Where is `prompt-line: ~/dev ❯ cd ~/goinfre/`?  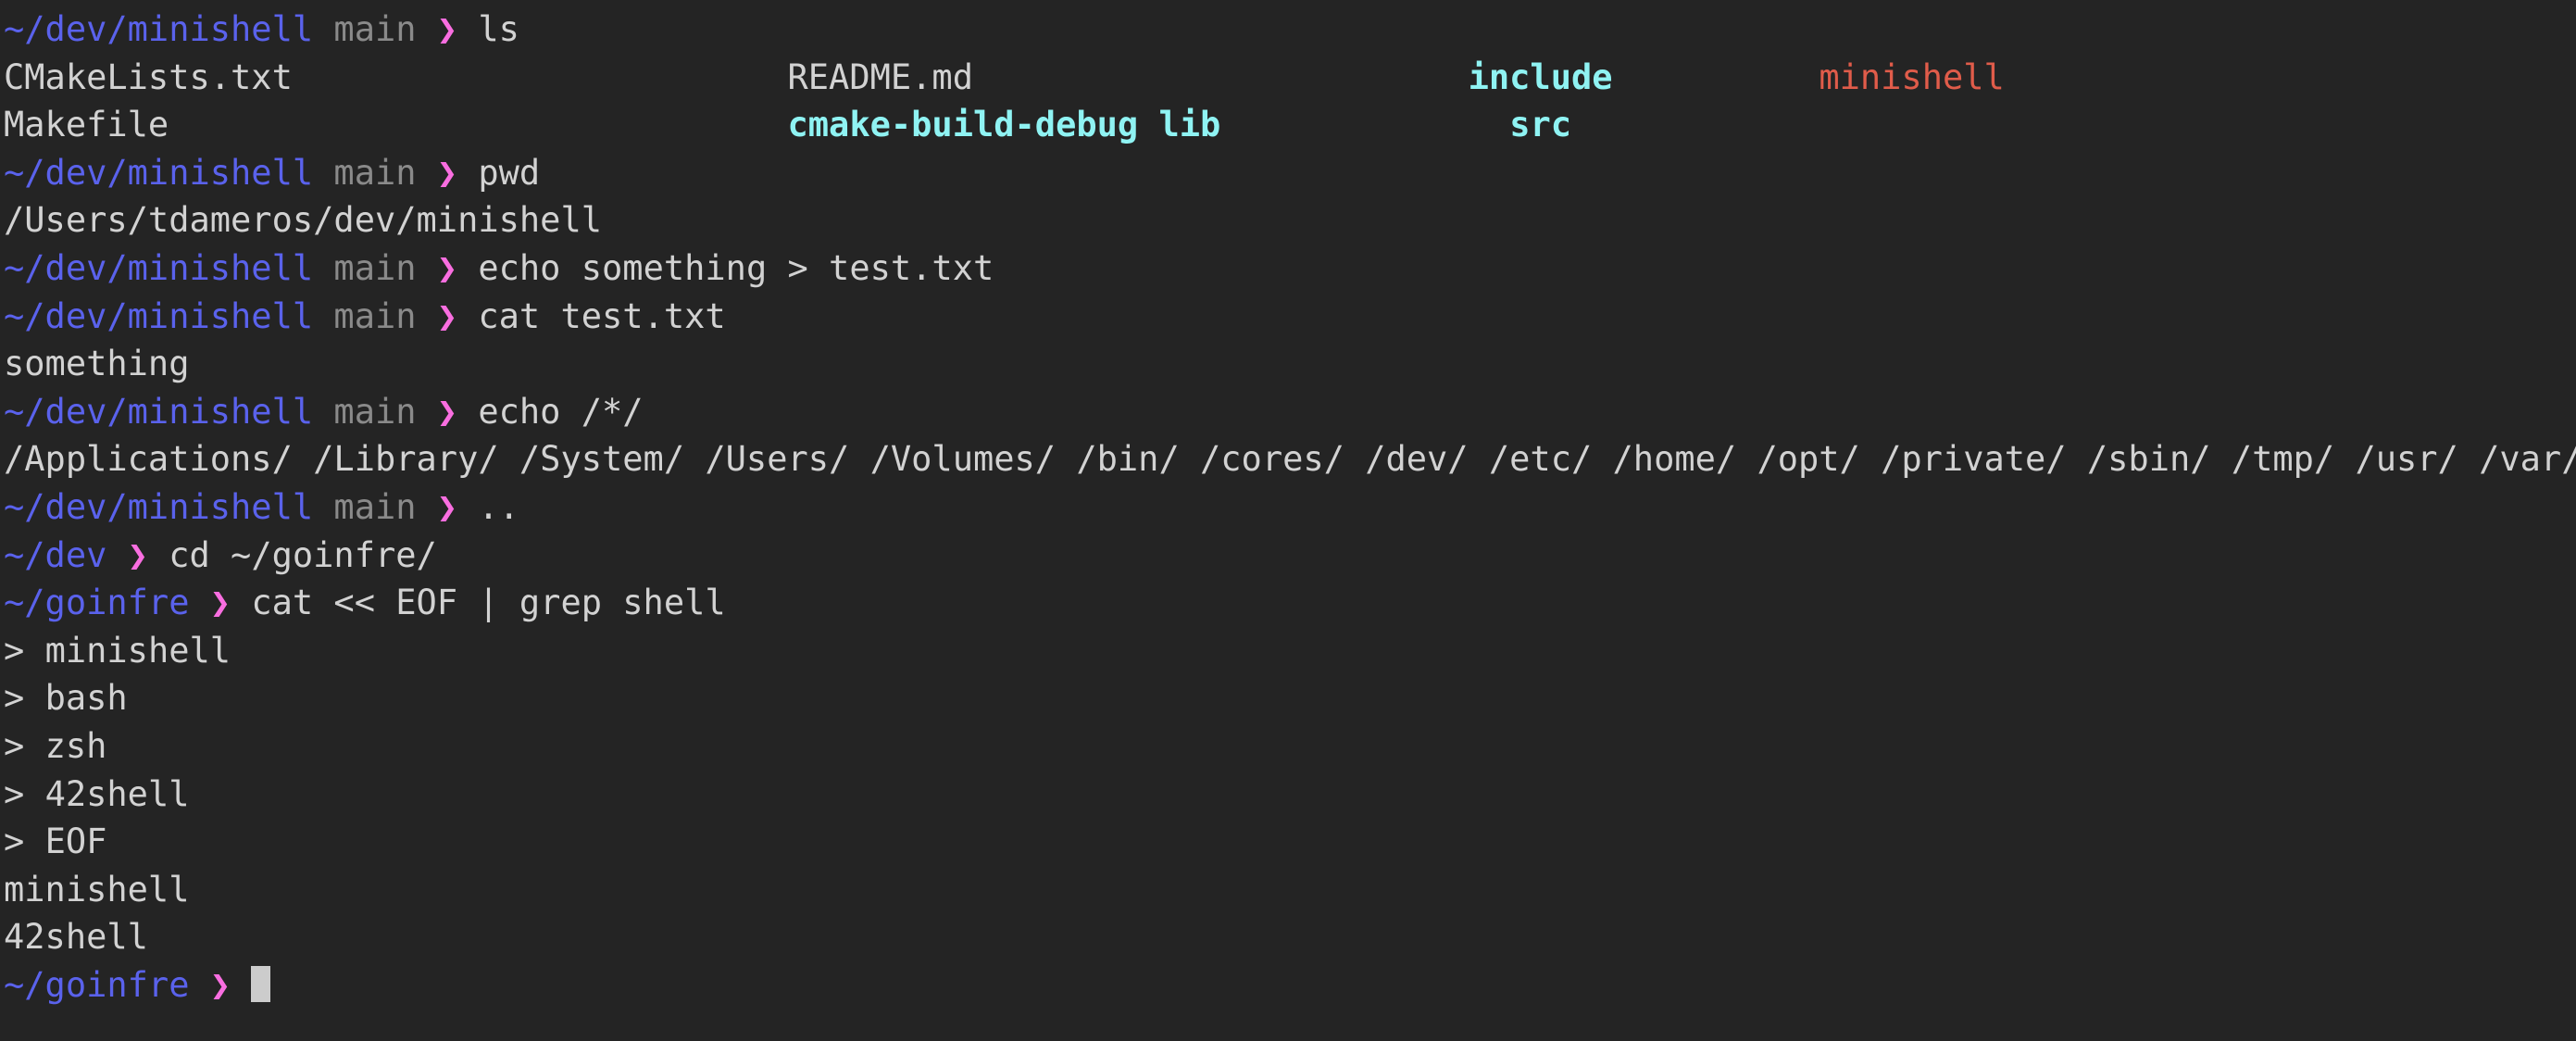
prompt-line: ~/dev ❯ cd ~/goinfre/ is located at coordinates (1290, 556).